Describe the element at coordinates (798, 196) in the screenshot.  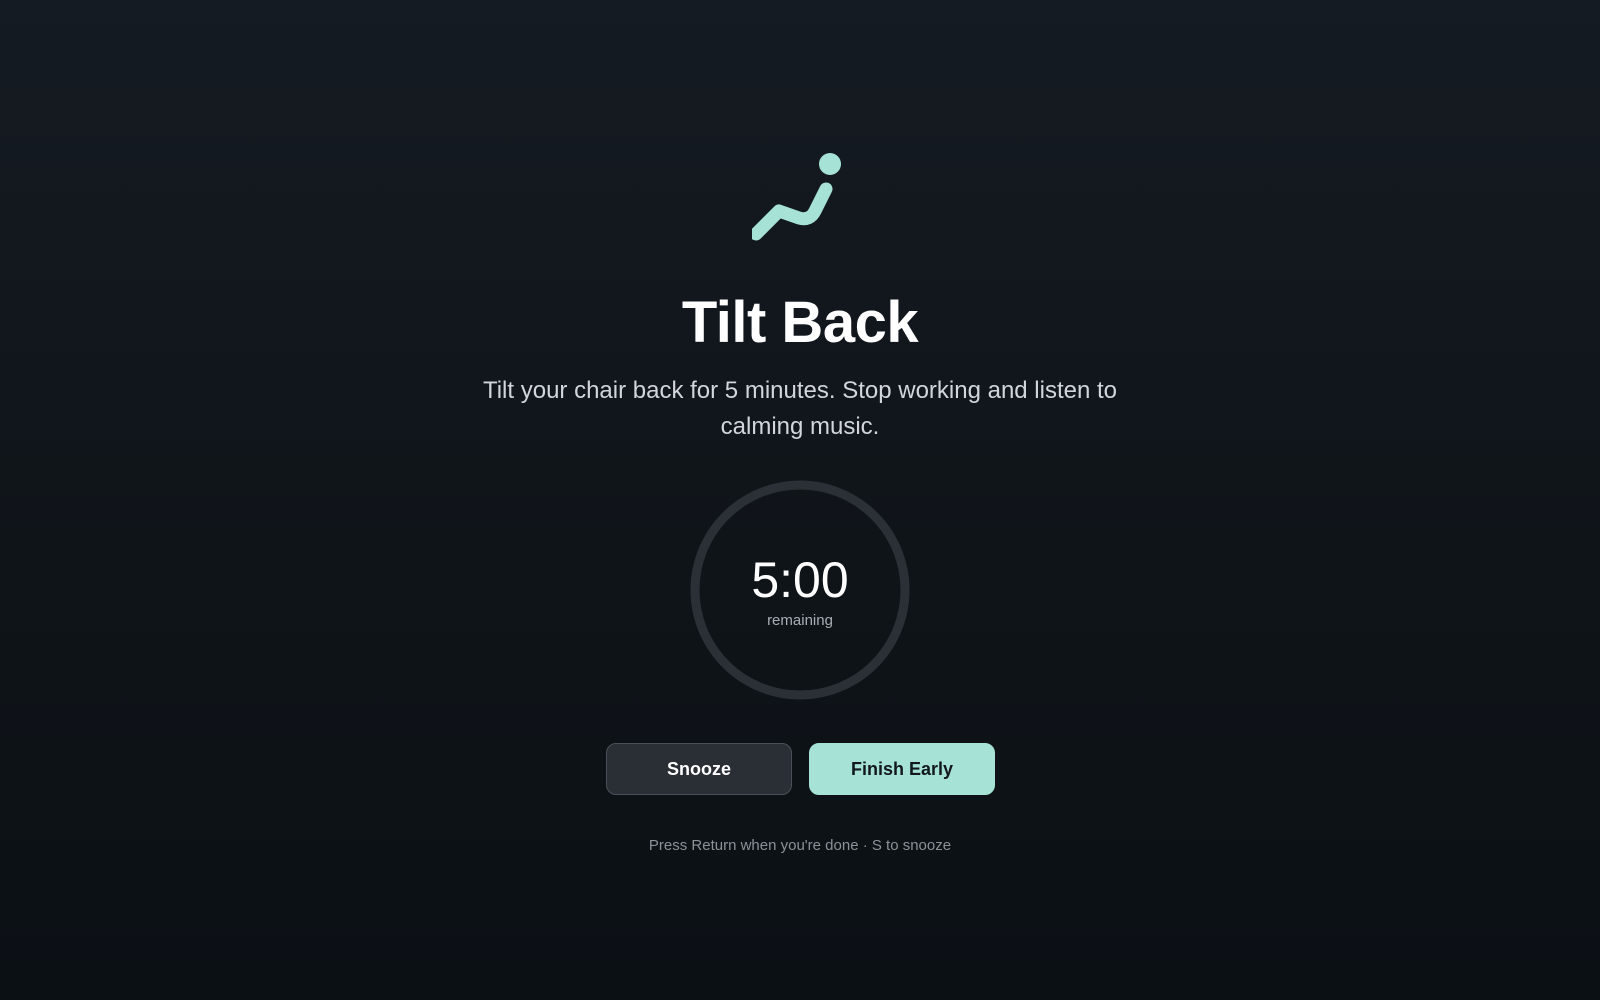
I see `reclining-person-icon` at that location.